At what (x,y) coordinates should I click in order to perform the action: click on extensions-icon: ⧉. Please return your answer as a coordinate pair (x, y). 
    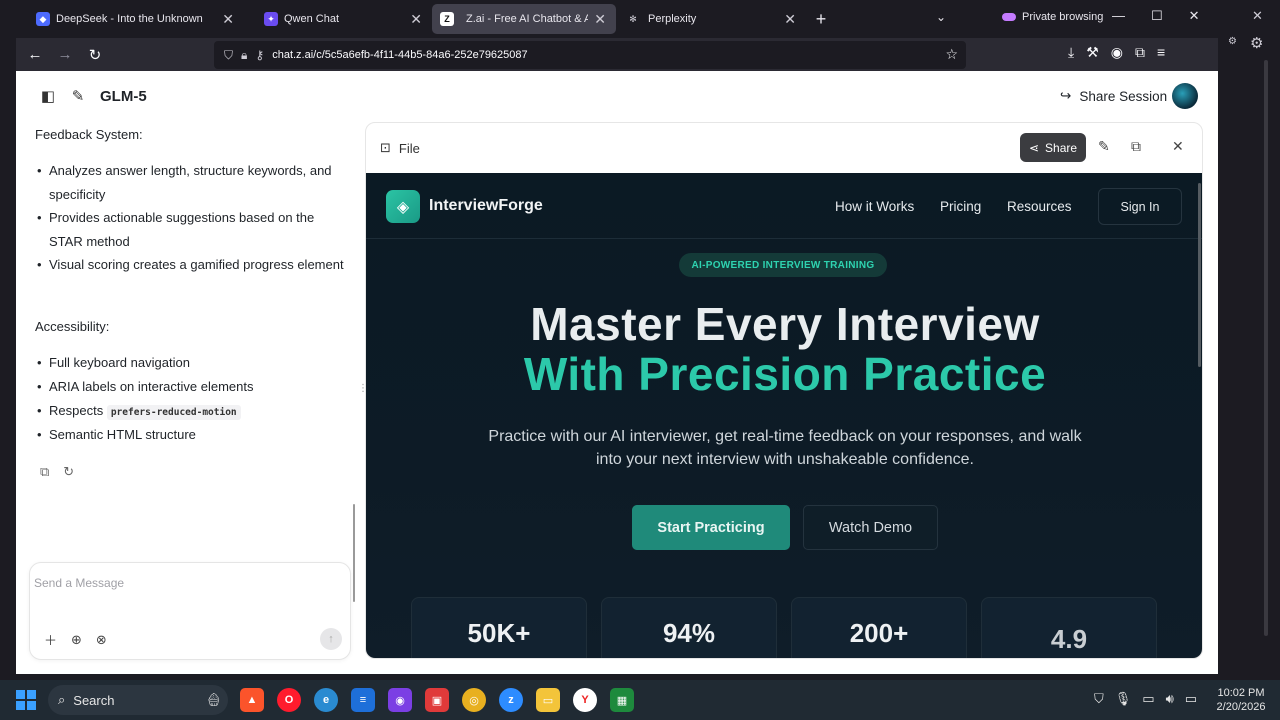
    Looking at the image, I should click on (1140, 52).